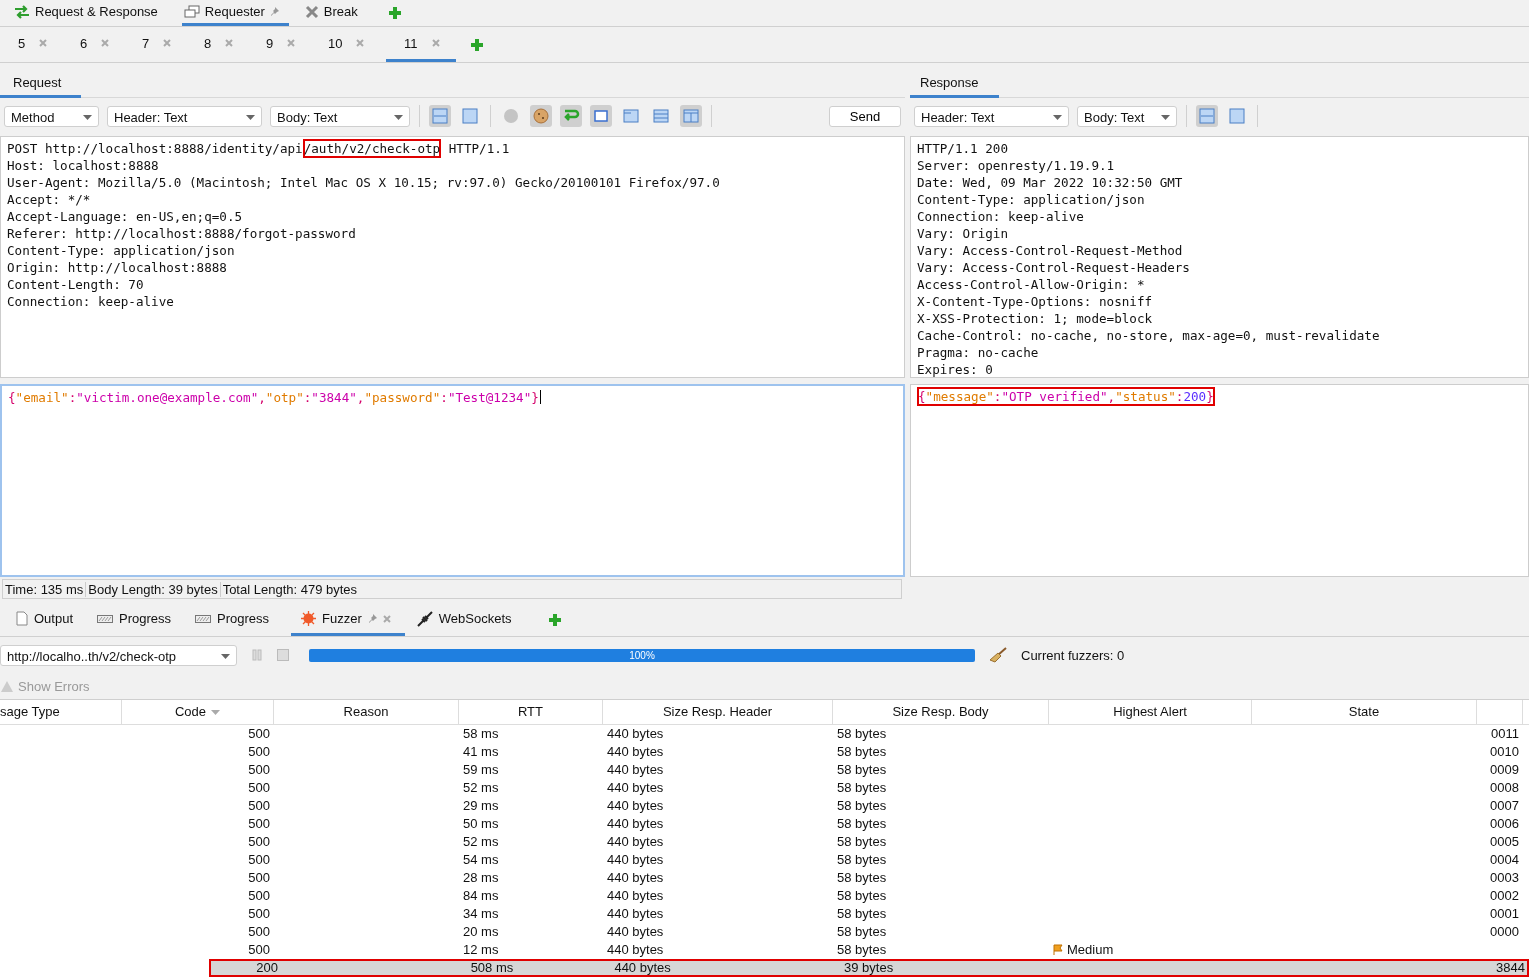 This screenshot has width=1529, height=977. Describe the element at coordinates (1364, 712) in the screenshot. I see `column-header: State` at that location.